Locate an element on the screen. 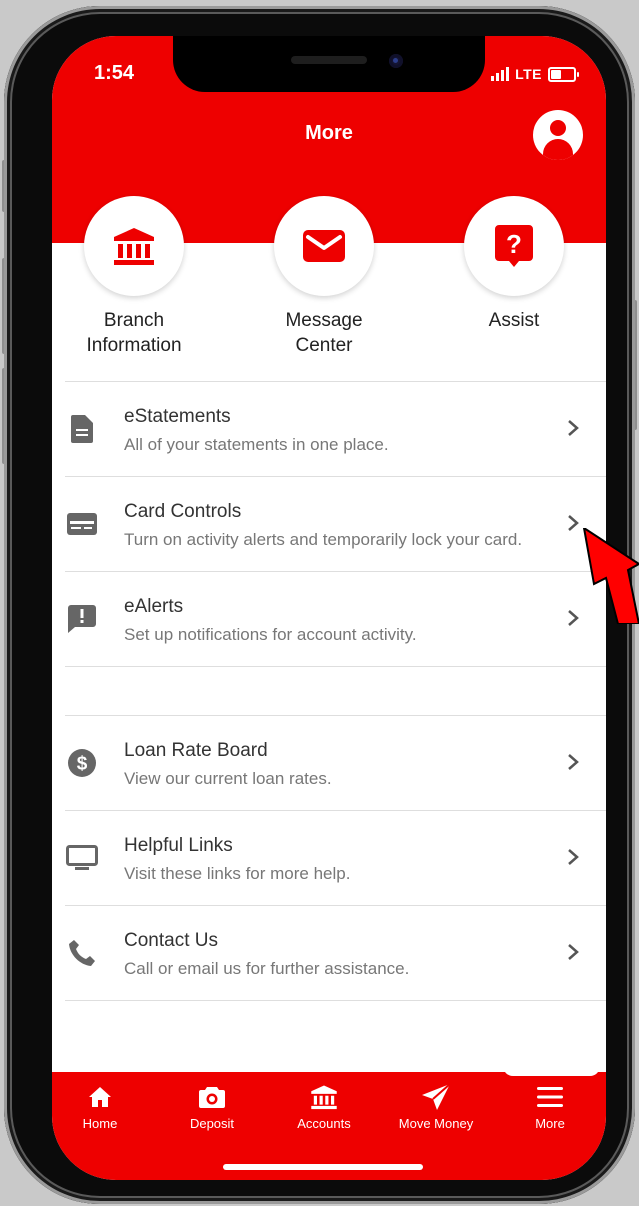 The height and width of the screenshot is (1206, 639). camera-icon is located at coordinates (212, 1097).